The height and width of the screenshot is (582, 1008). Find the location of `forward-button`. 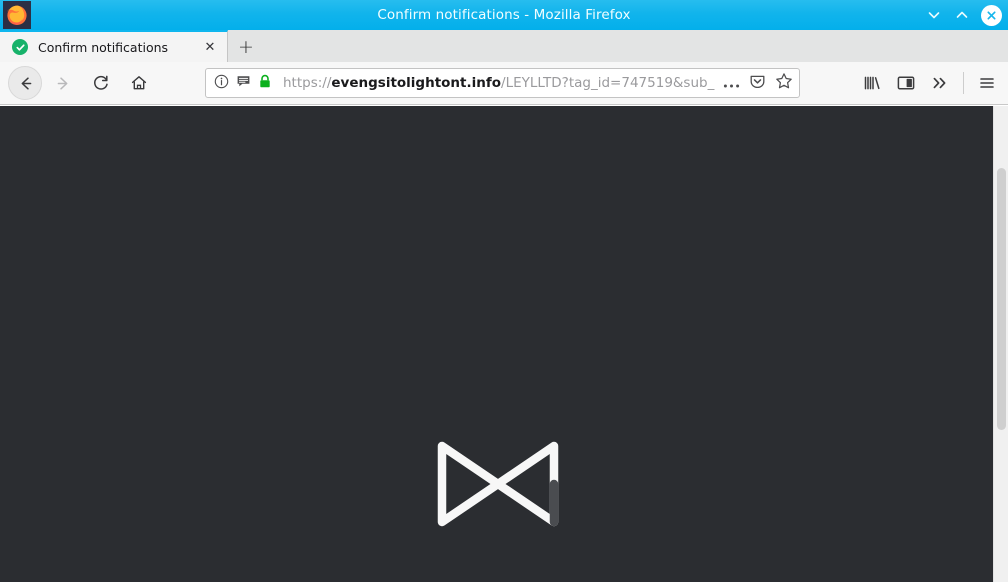

forward-button is located at coordinates (63, 83).